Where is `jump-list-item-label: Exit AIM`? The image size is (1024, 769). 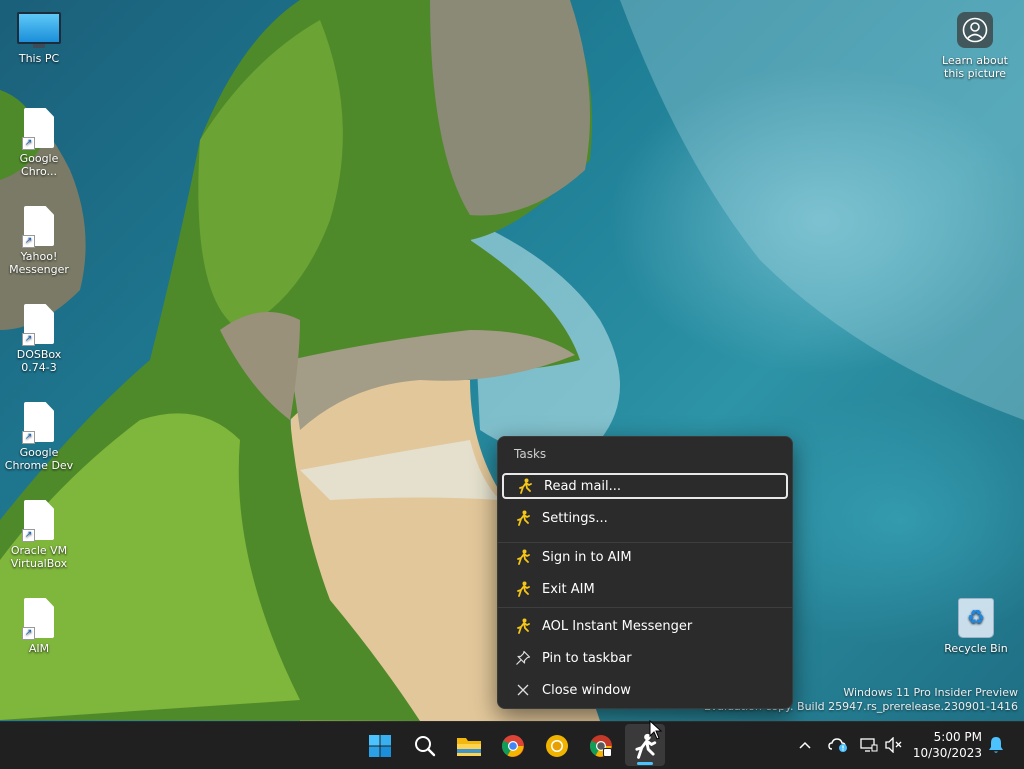 jump-list-item-label: Exit AIM is located at coordinates (568, 589).